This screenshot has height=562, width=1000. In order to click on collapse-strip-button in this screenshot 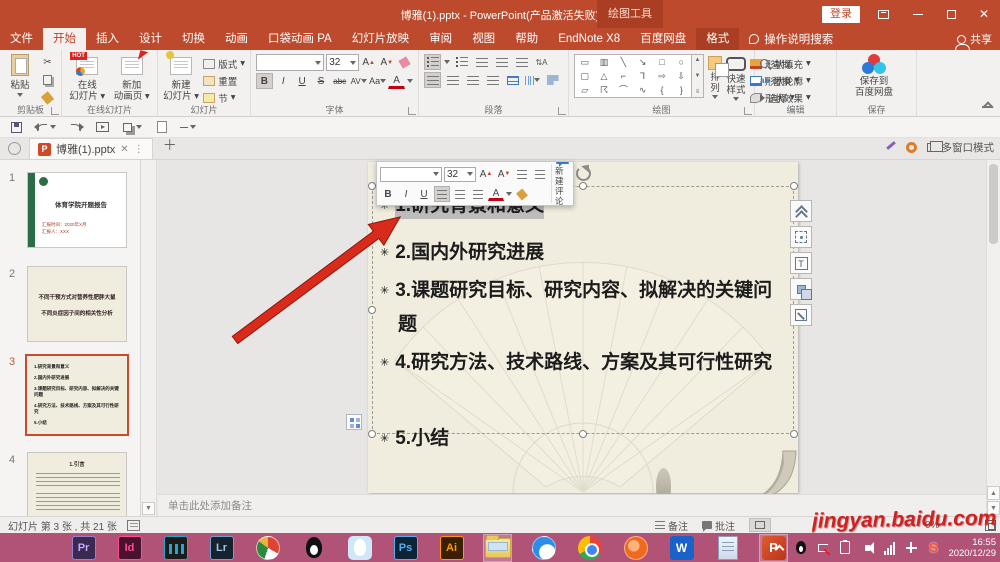, I will do `click(801, 211)`.